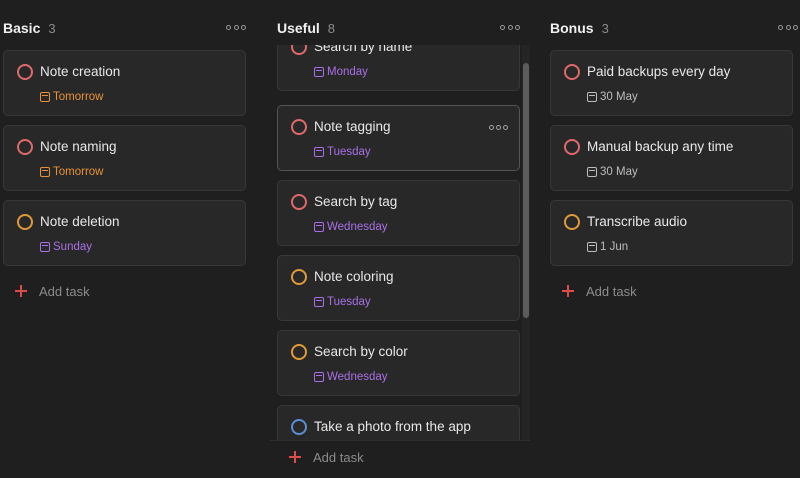 The image size is (800, 478). I want to click on task-card: Transcribe audio 1 Jun, so click(671, 233).